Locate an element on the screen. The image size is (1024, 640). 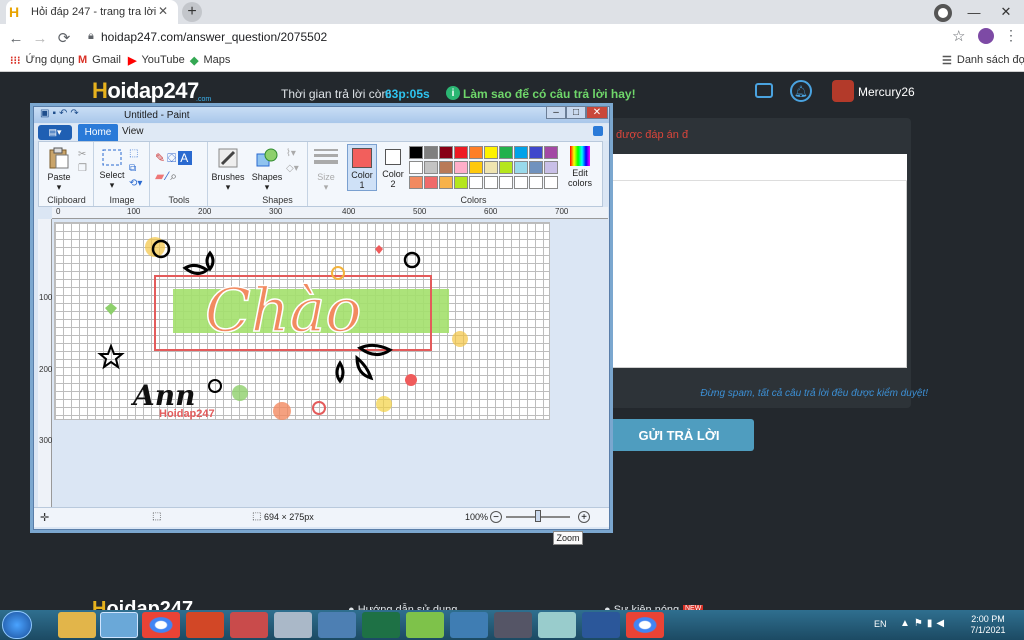
bookmark-star-icon: ☆ is located at coordinates (958, 36).